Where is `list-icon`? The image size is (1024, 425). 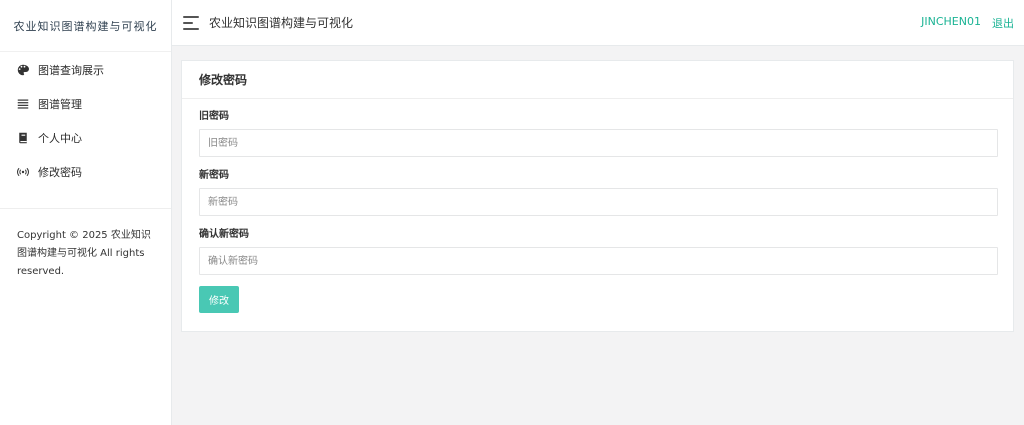
list-icon is located at coordinates (23, 104).